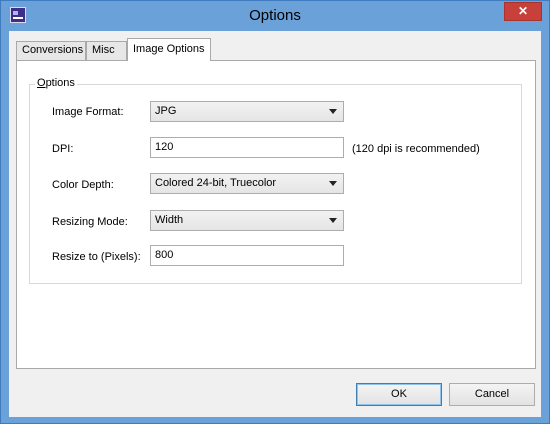 The height and width of the screenshot is (424, 550). I want to click on tab-image-options: Image Options, so click(169, 49).